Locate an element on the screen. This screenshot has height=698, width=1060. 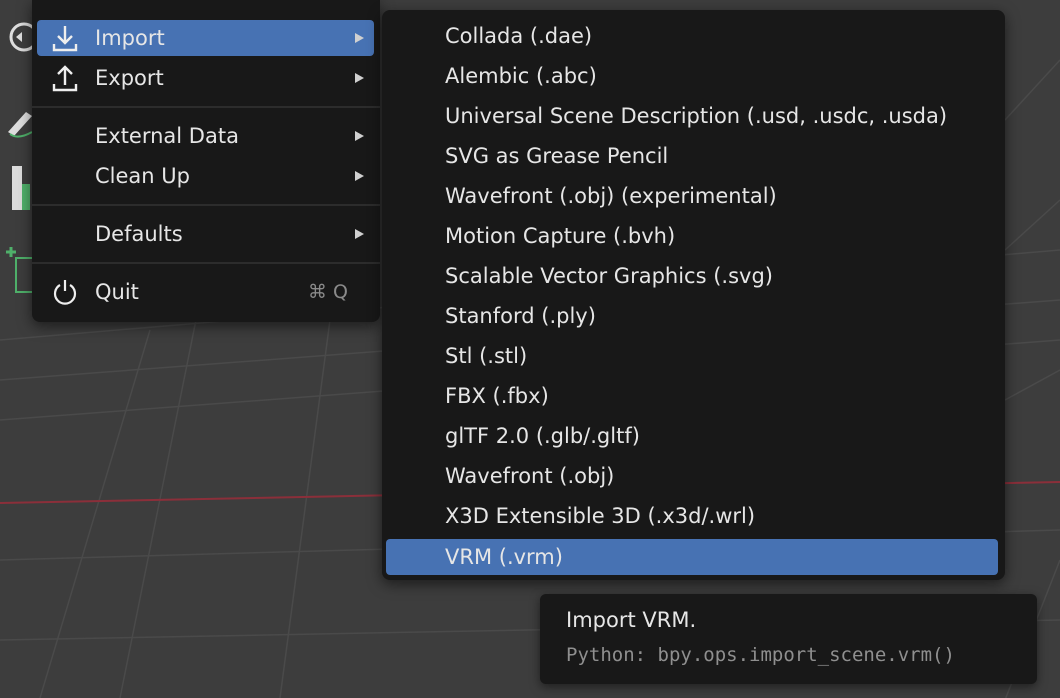
menu-item-defaults: Defaults is located at coordinates (205, 234).